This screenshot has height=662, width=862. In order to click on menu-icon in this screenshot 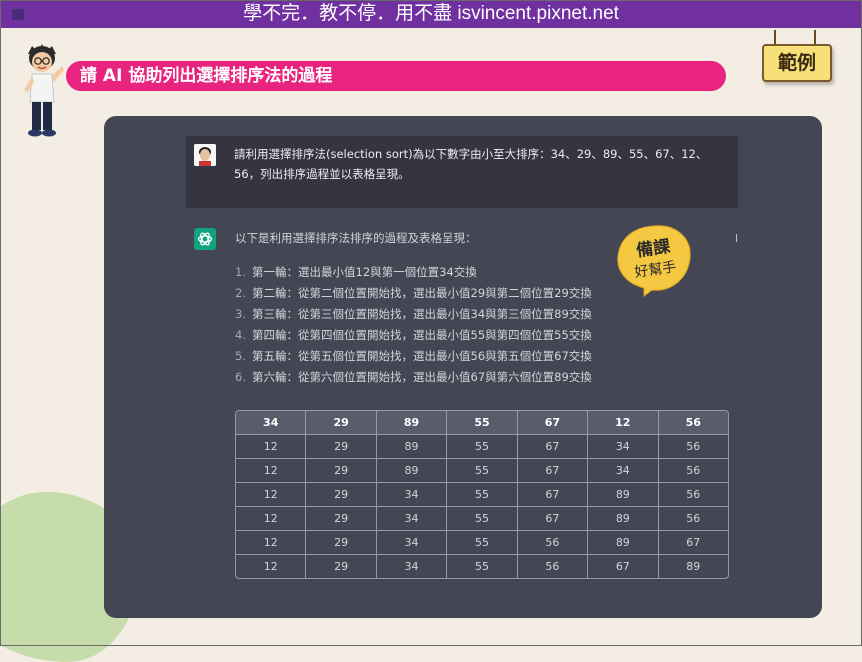, I will do `click(18, 14)`.